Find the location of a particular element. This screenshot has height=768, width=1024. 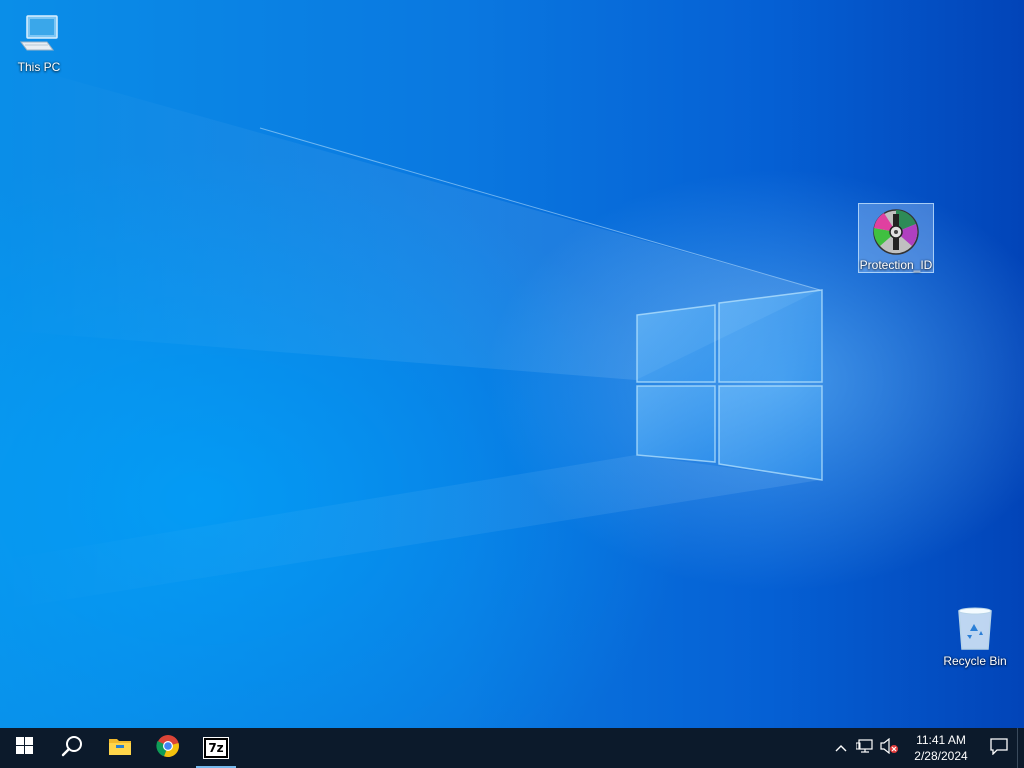

network-button is located at coordinates (865, 748).